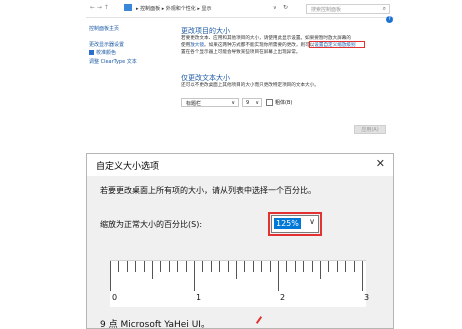 The height and width of the screenshot is (329, 462). What do you see at coordinates (389, 19) in the screenshot?
I see `help-icon: ?` at bounding box center [389, 19].